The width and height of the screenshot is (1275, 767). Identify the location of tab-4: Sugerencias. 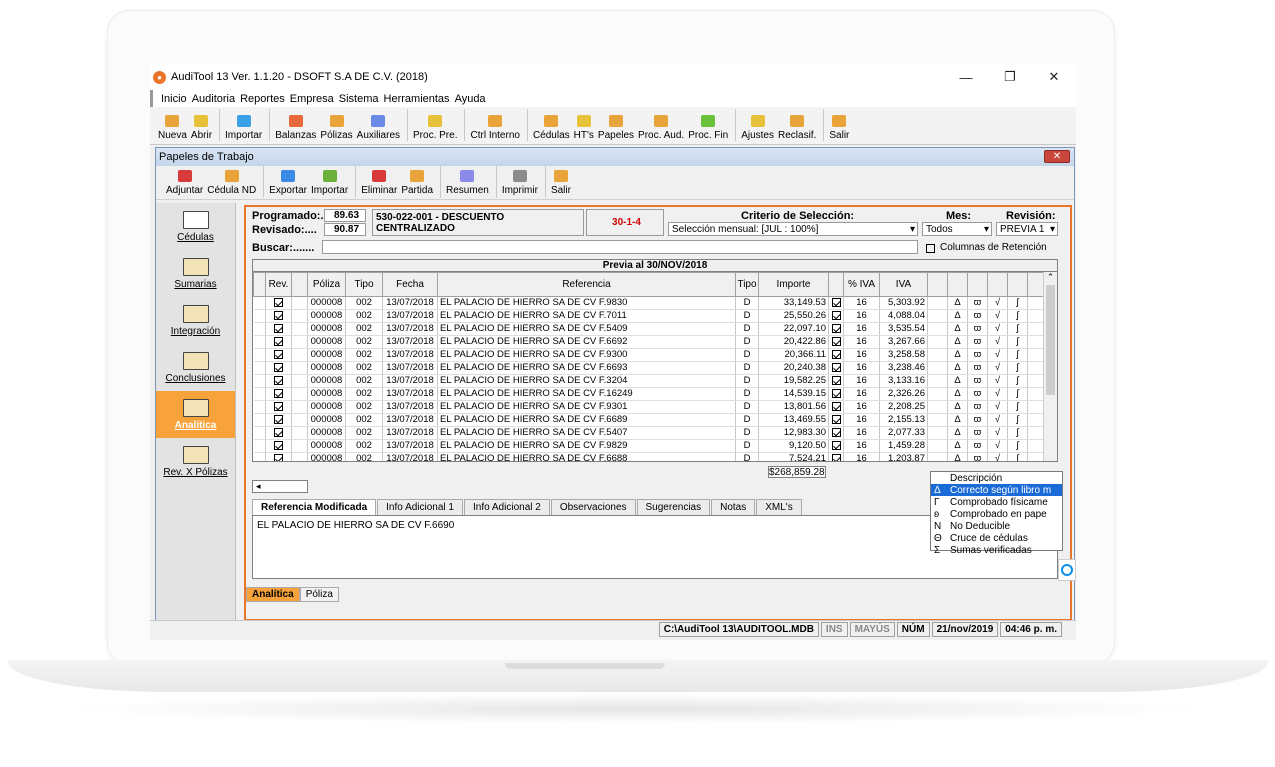
(673, 507).